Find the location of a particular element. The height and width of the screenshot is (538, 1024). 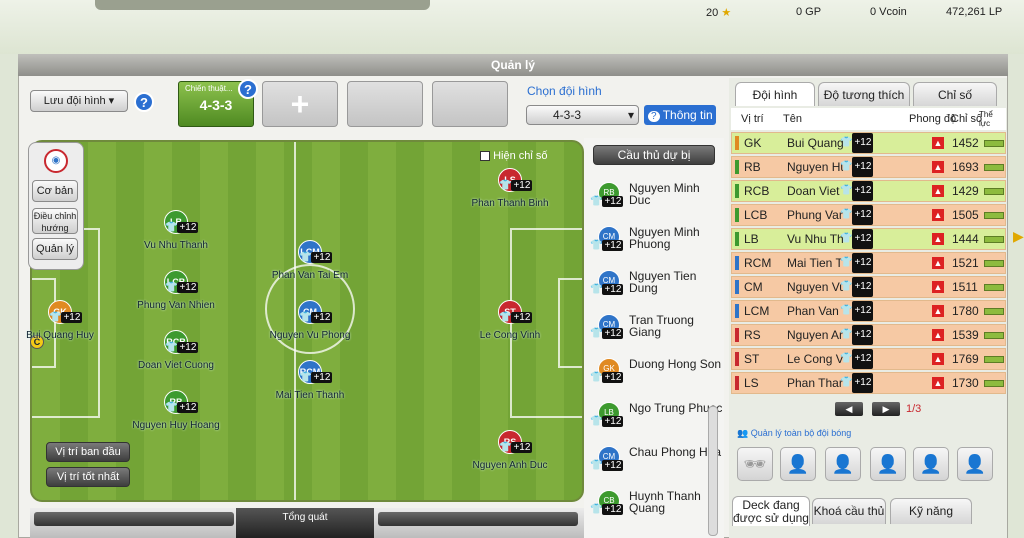

star-icon: ★ is located at coordinates (726, 13).